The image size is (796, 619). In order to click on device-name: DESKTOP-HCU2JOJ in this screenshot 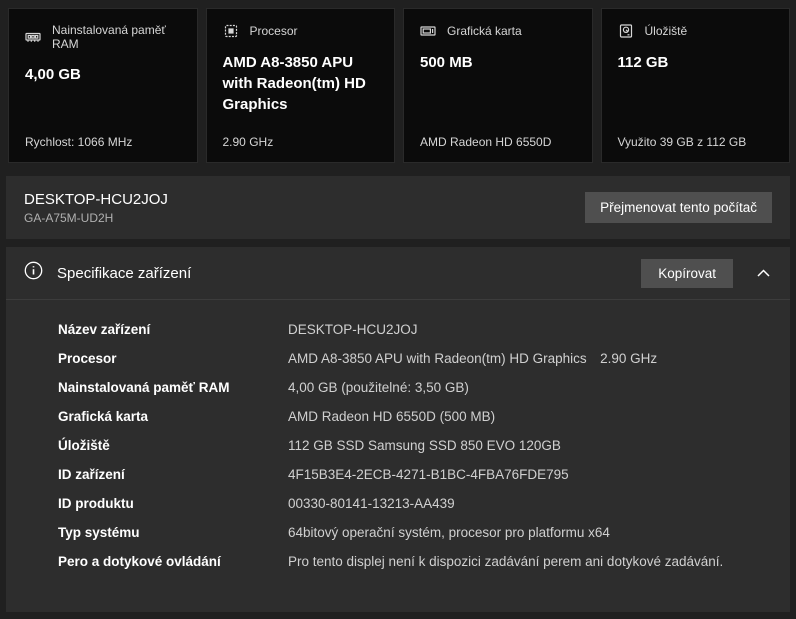, I will do `click(96, 199)`.